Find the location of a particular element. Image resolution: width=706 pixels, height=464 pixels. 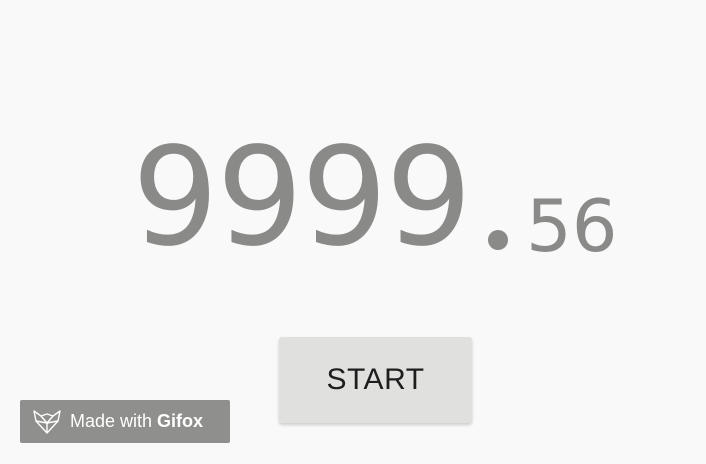

gifox-watermark: Made with Gifox is located at coordinates (125, 421).